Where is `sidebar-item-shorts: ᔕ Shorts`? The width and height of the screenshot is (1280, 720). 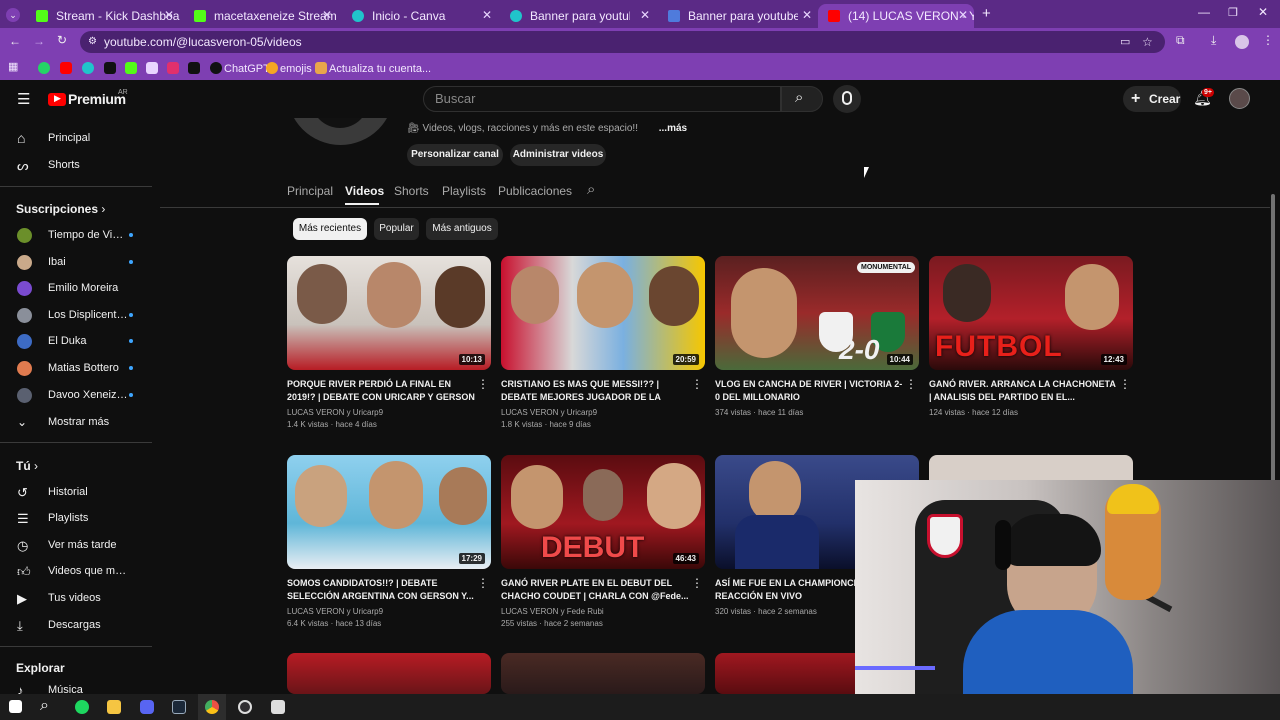
sidebar-item-shorts: ᔕ Shorts is located at coordinates (77, 165).